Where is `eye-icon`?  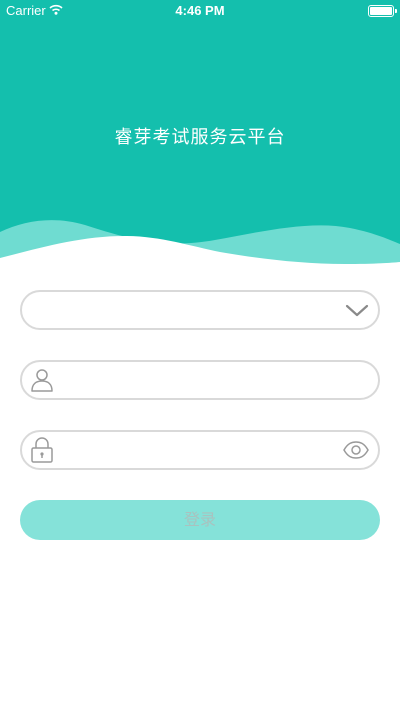
eye-icon is located at coordinates (356, 450).